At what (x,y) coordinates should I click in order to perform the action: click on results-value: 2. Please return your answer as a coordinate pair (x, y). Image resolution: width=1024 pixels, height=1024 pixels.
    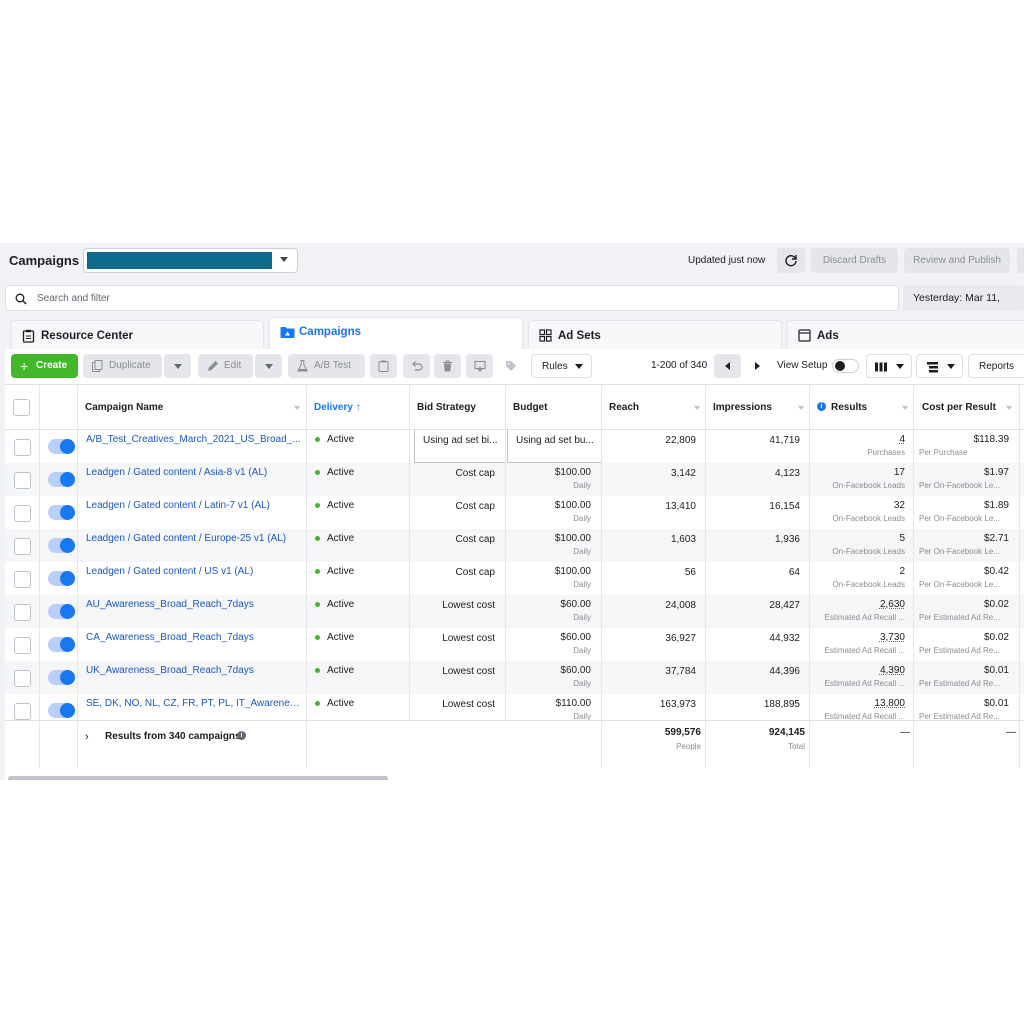
    Looking at the image, I should click on (902, 571).